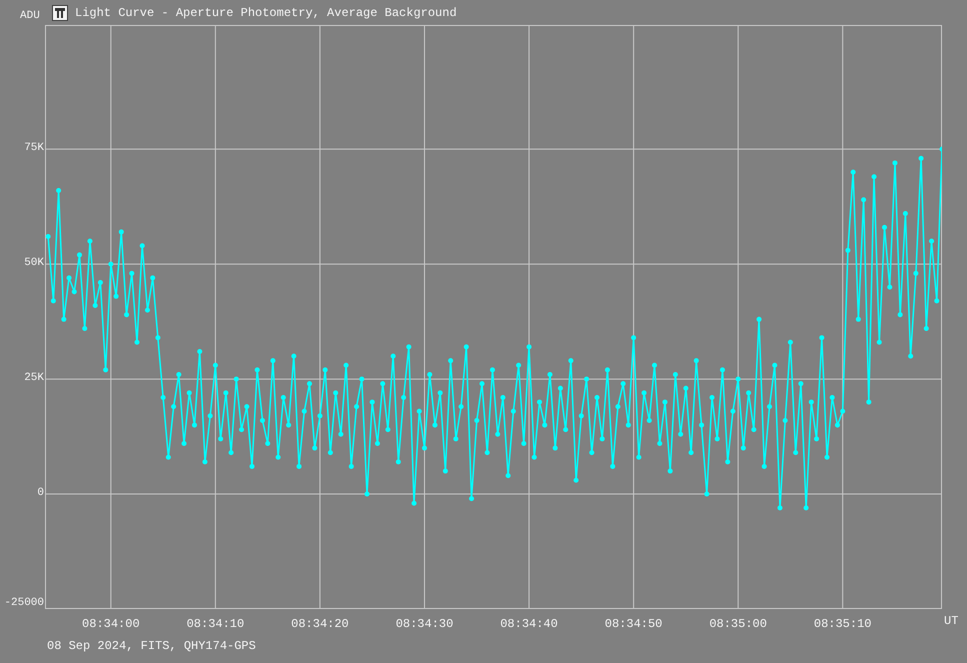  Describe the element at coordinates (60, 12) in the screenshot. I see `app-icon` at that location.